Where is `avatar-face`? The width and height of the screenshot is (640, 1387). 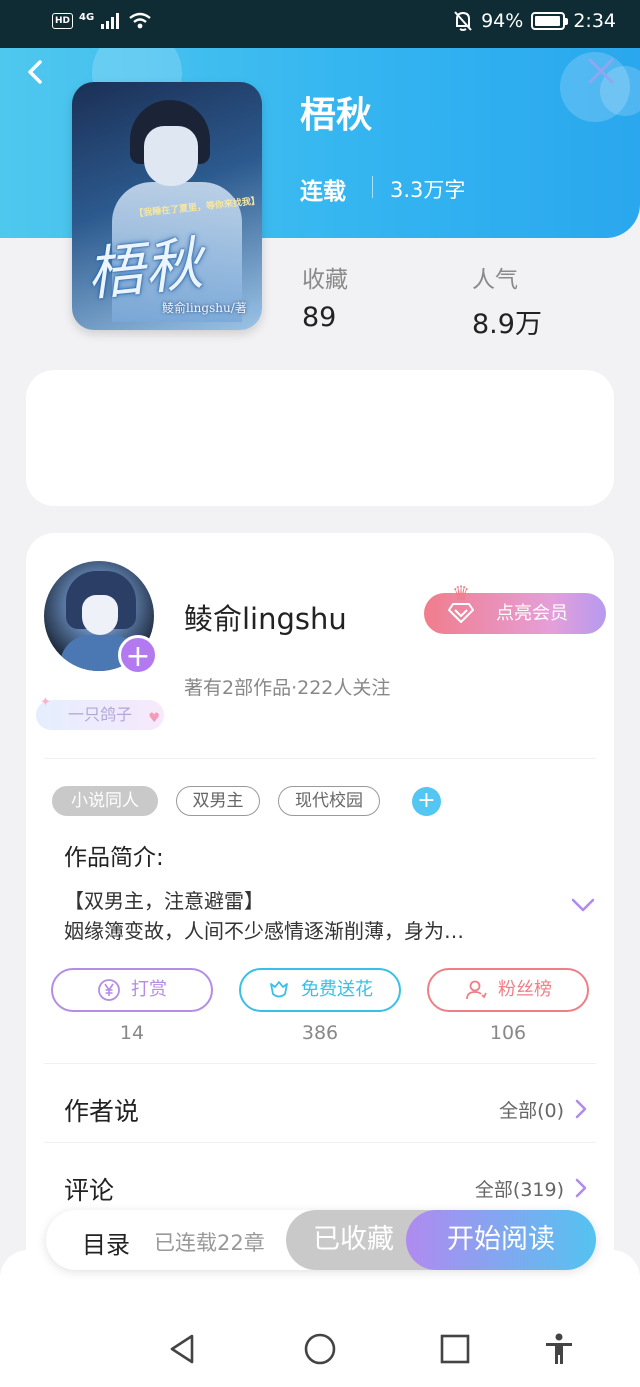 avatar-face is located at coordinates (100, 615).